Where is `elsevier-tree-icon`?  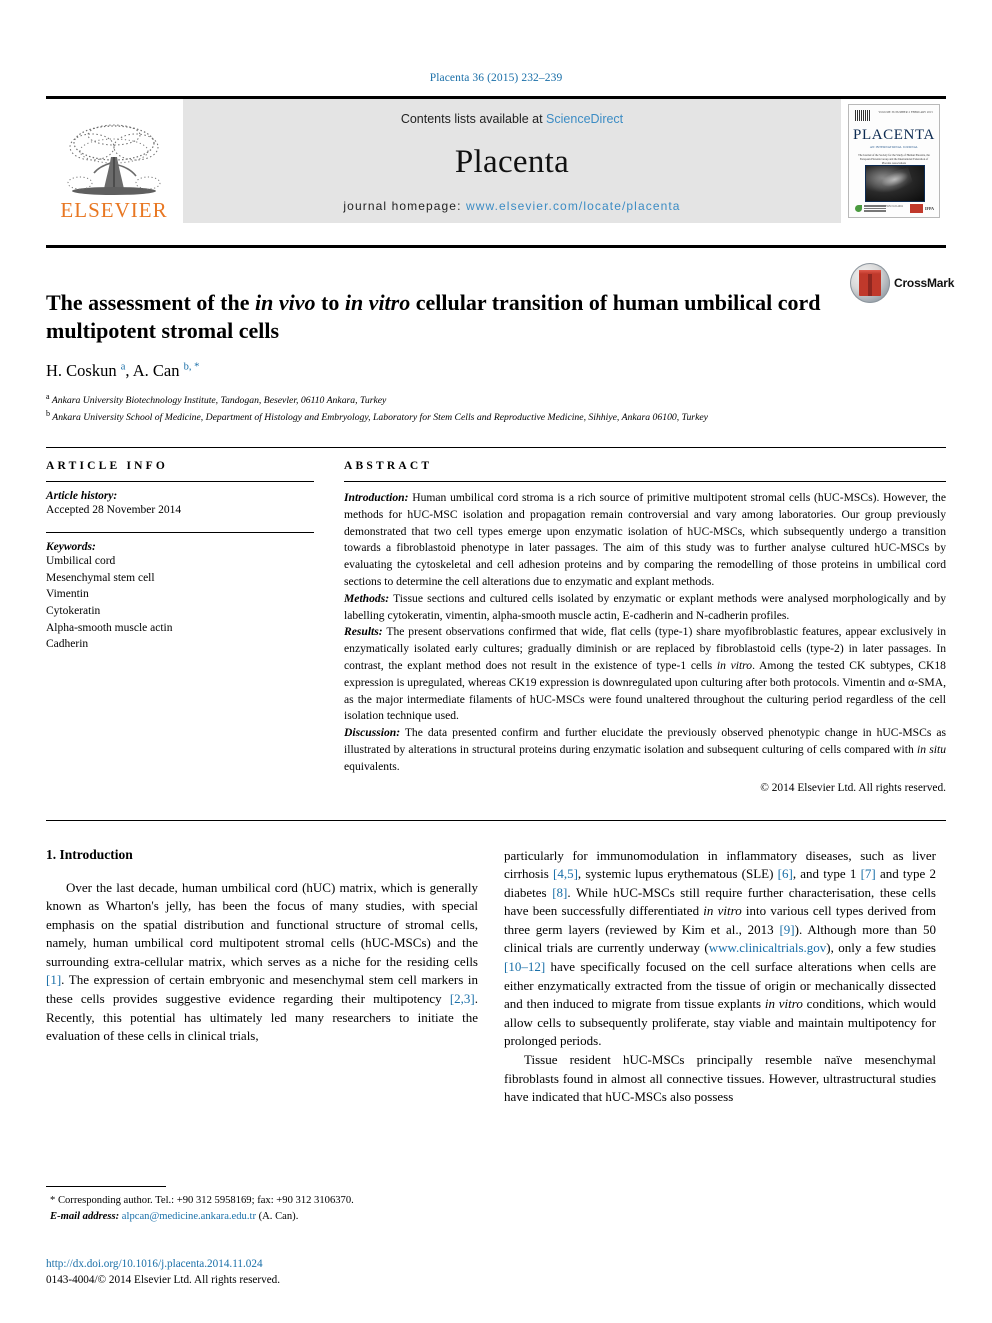 elsevier-tree-icon is located at coordinates (114, 159).